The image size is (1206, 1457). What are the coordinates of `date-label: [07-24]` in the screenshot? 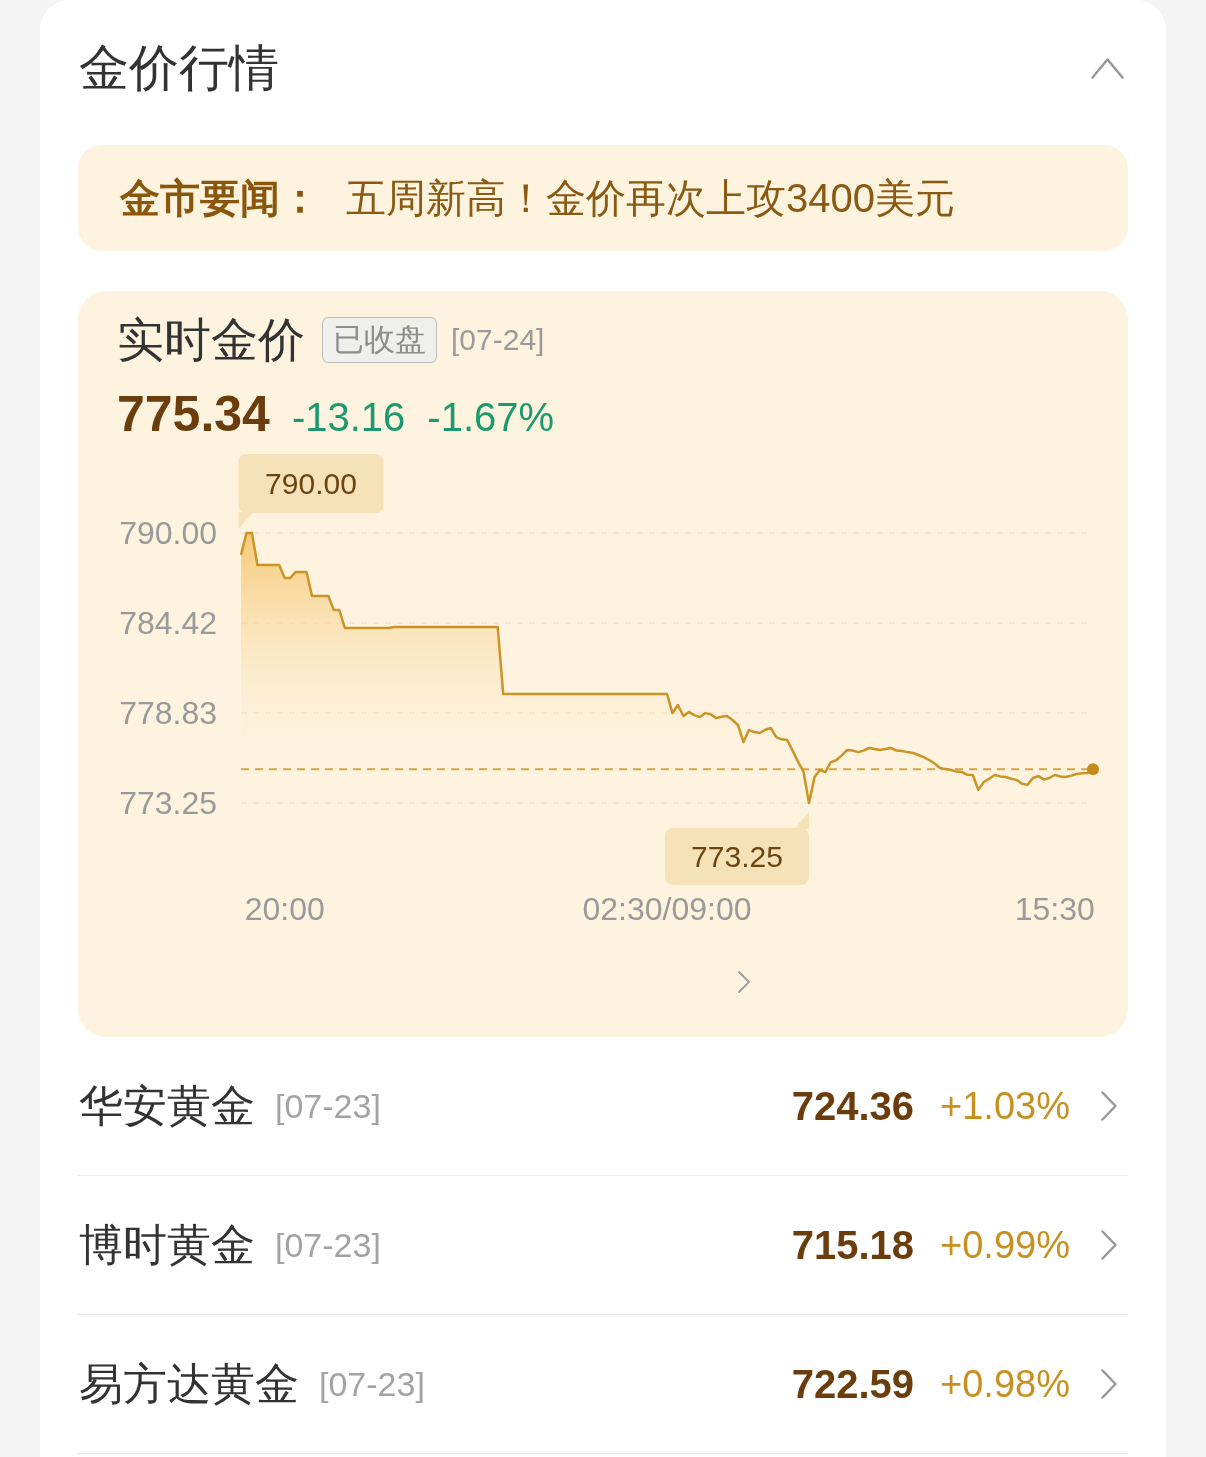 It's located at (498, 340).